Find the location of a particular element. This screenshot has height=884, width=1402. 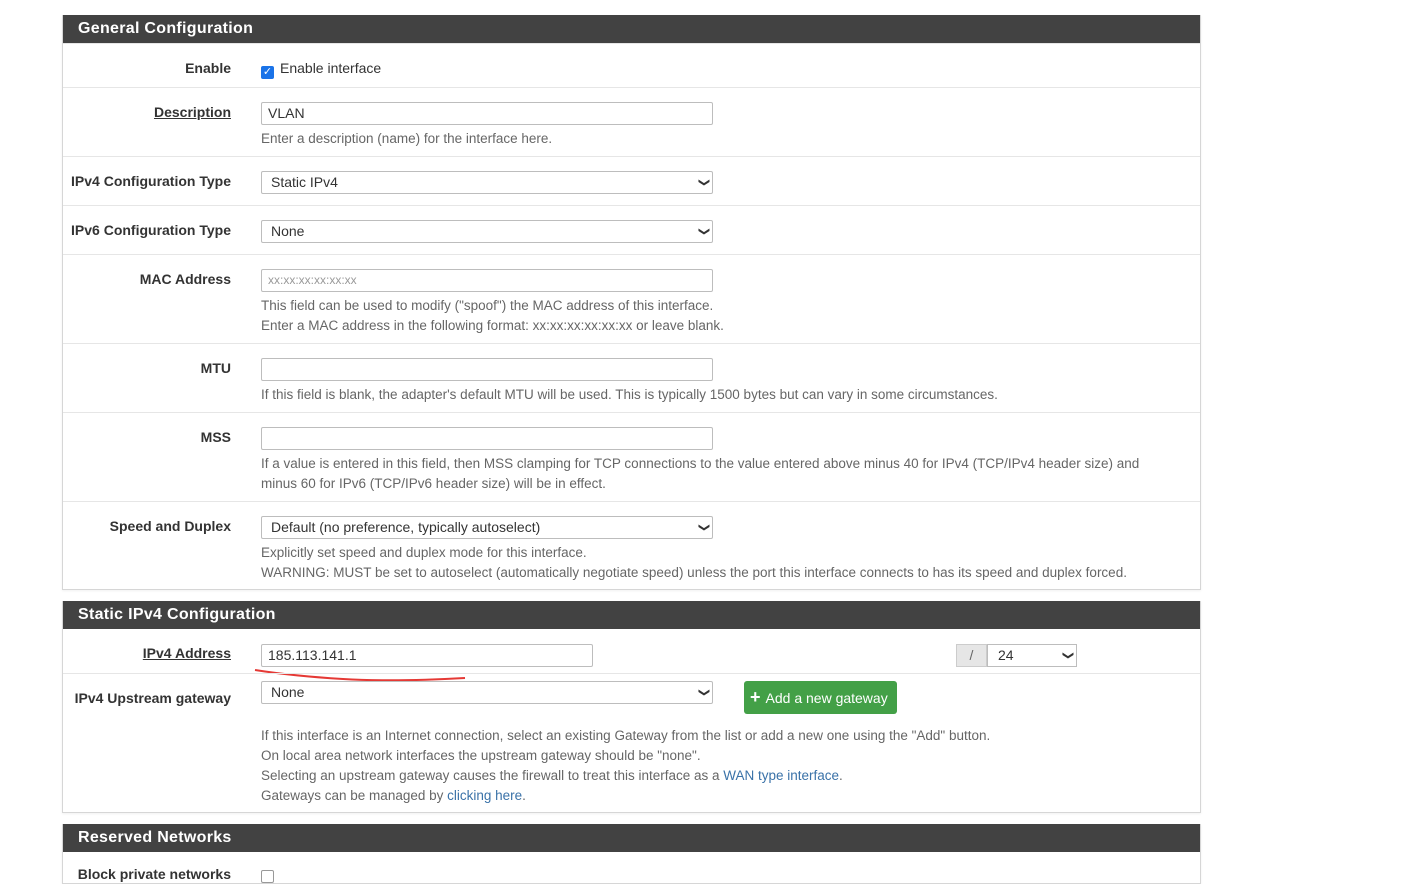

gateway-help-4-text: Gateways can be managed by is located at coordinates (354, 795).